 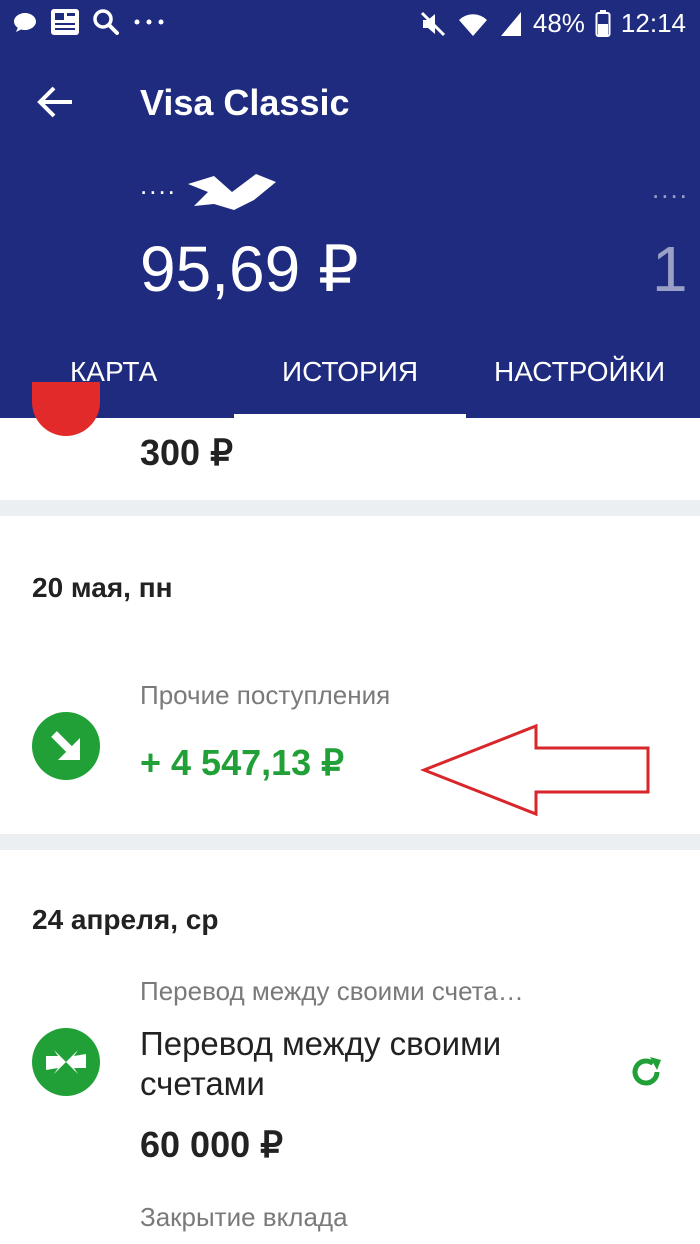 I want to click on status-icons-left, so click(x=89, y=22).